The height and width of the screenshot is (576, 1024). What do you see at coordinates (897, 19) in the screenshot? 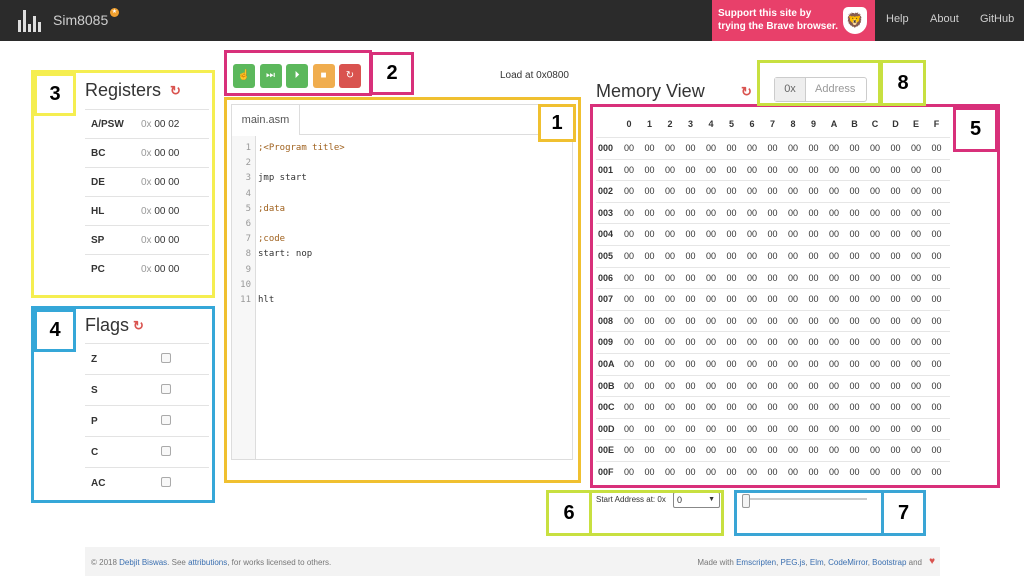
I see `nav-help: Help` at bounding box center [897, 19].